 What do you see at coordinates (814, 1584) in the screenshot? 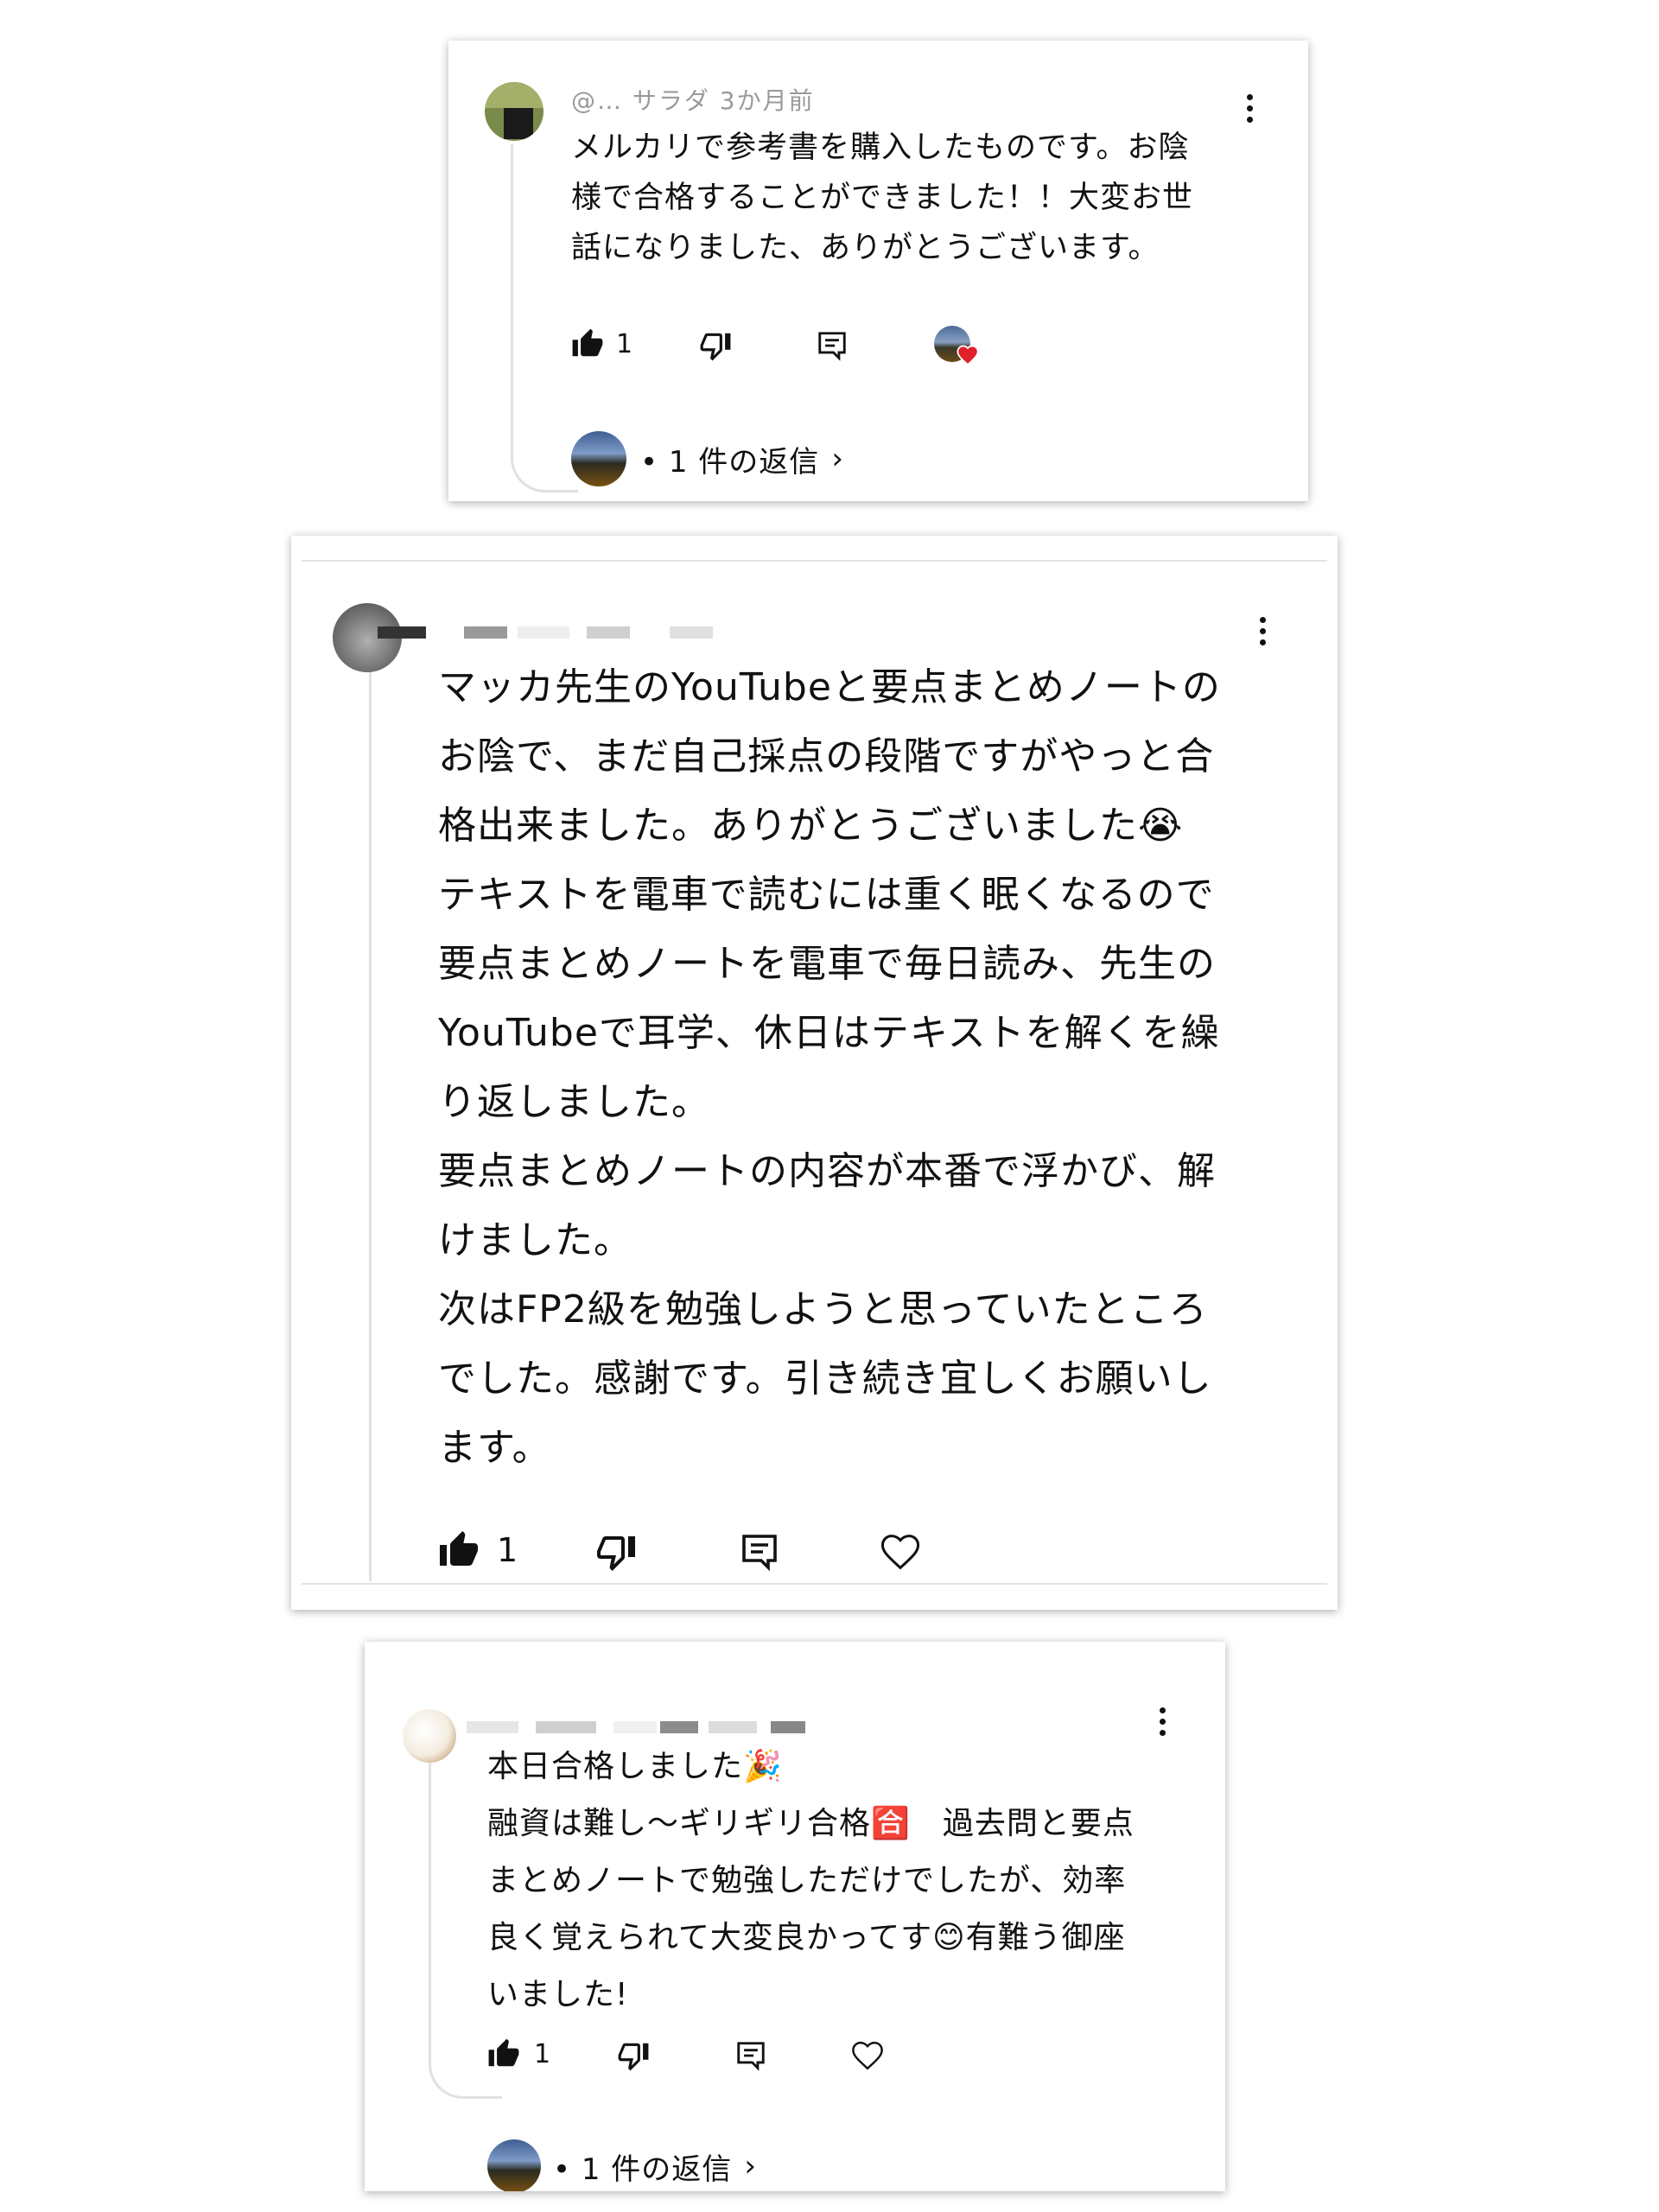
I see `divider-bottom` at bounding box center [814, 1584].